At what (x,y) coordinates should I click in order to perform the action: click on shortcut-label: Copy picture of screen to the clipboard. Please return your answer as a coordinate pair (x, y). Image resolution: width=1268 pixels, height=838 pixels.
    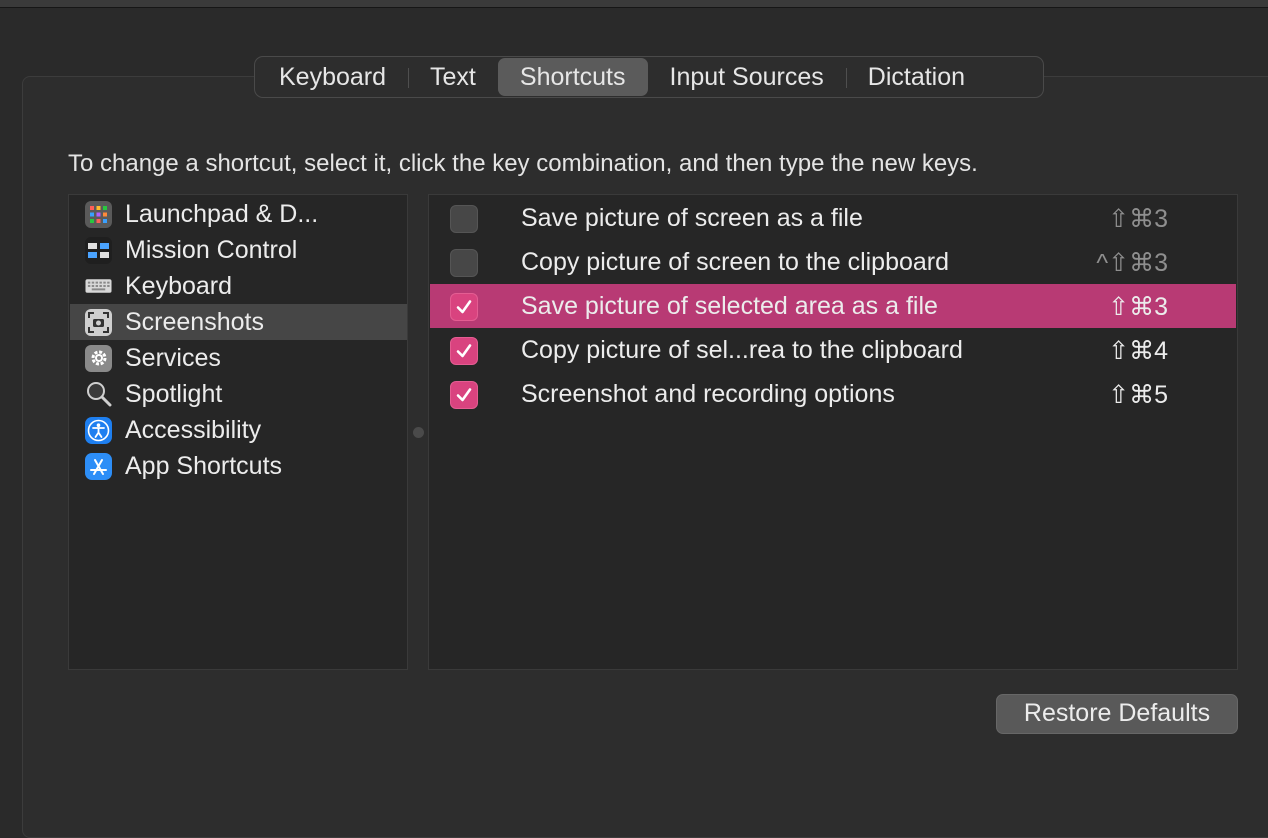
    Looking at the image, I should click on (735, 262).